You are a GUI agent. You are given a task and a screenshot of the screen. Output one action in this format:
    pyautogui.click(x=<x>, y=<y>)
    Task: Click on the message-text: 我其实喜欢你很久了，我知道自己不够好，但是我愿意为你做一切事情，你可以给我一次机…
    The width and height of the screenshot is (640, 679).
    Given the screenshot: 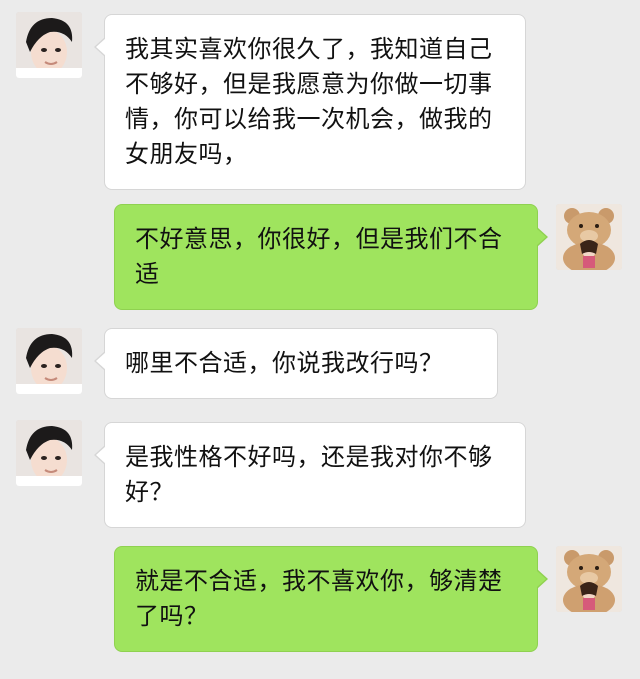 What is the action you would take?
    pyautogui.click(x=309, y=101)
    